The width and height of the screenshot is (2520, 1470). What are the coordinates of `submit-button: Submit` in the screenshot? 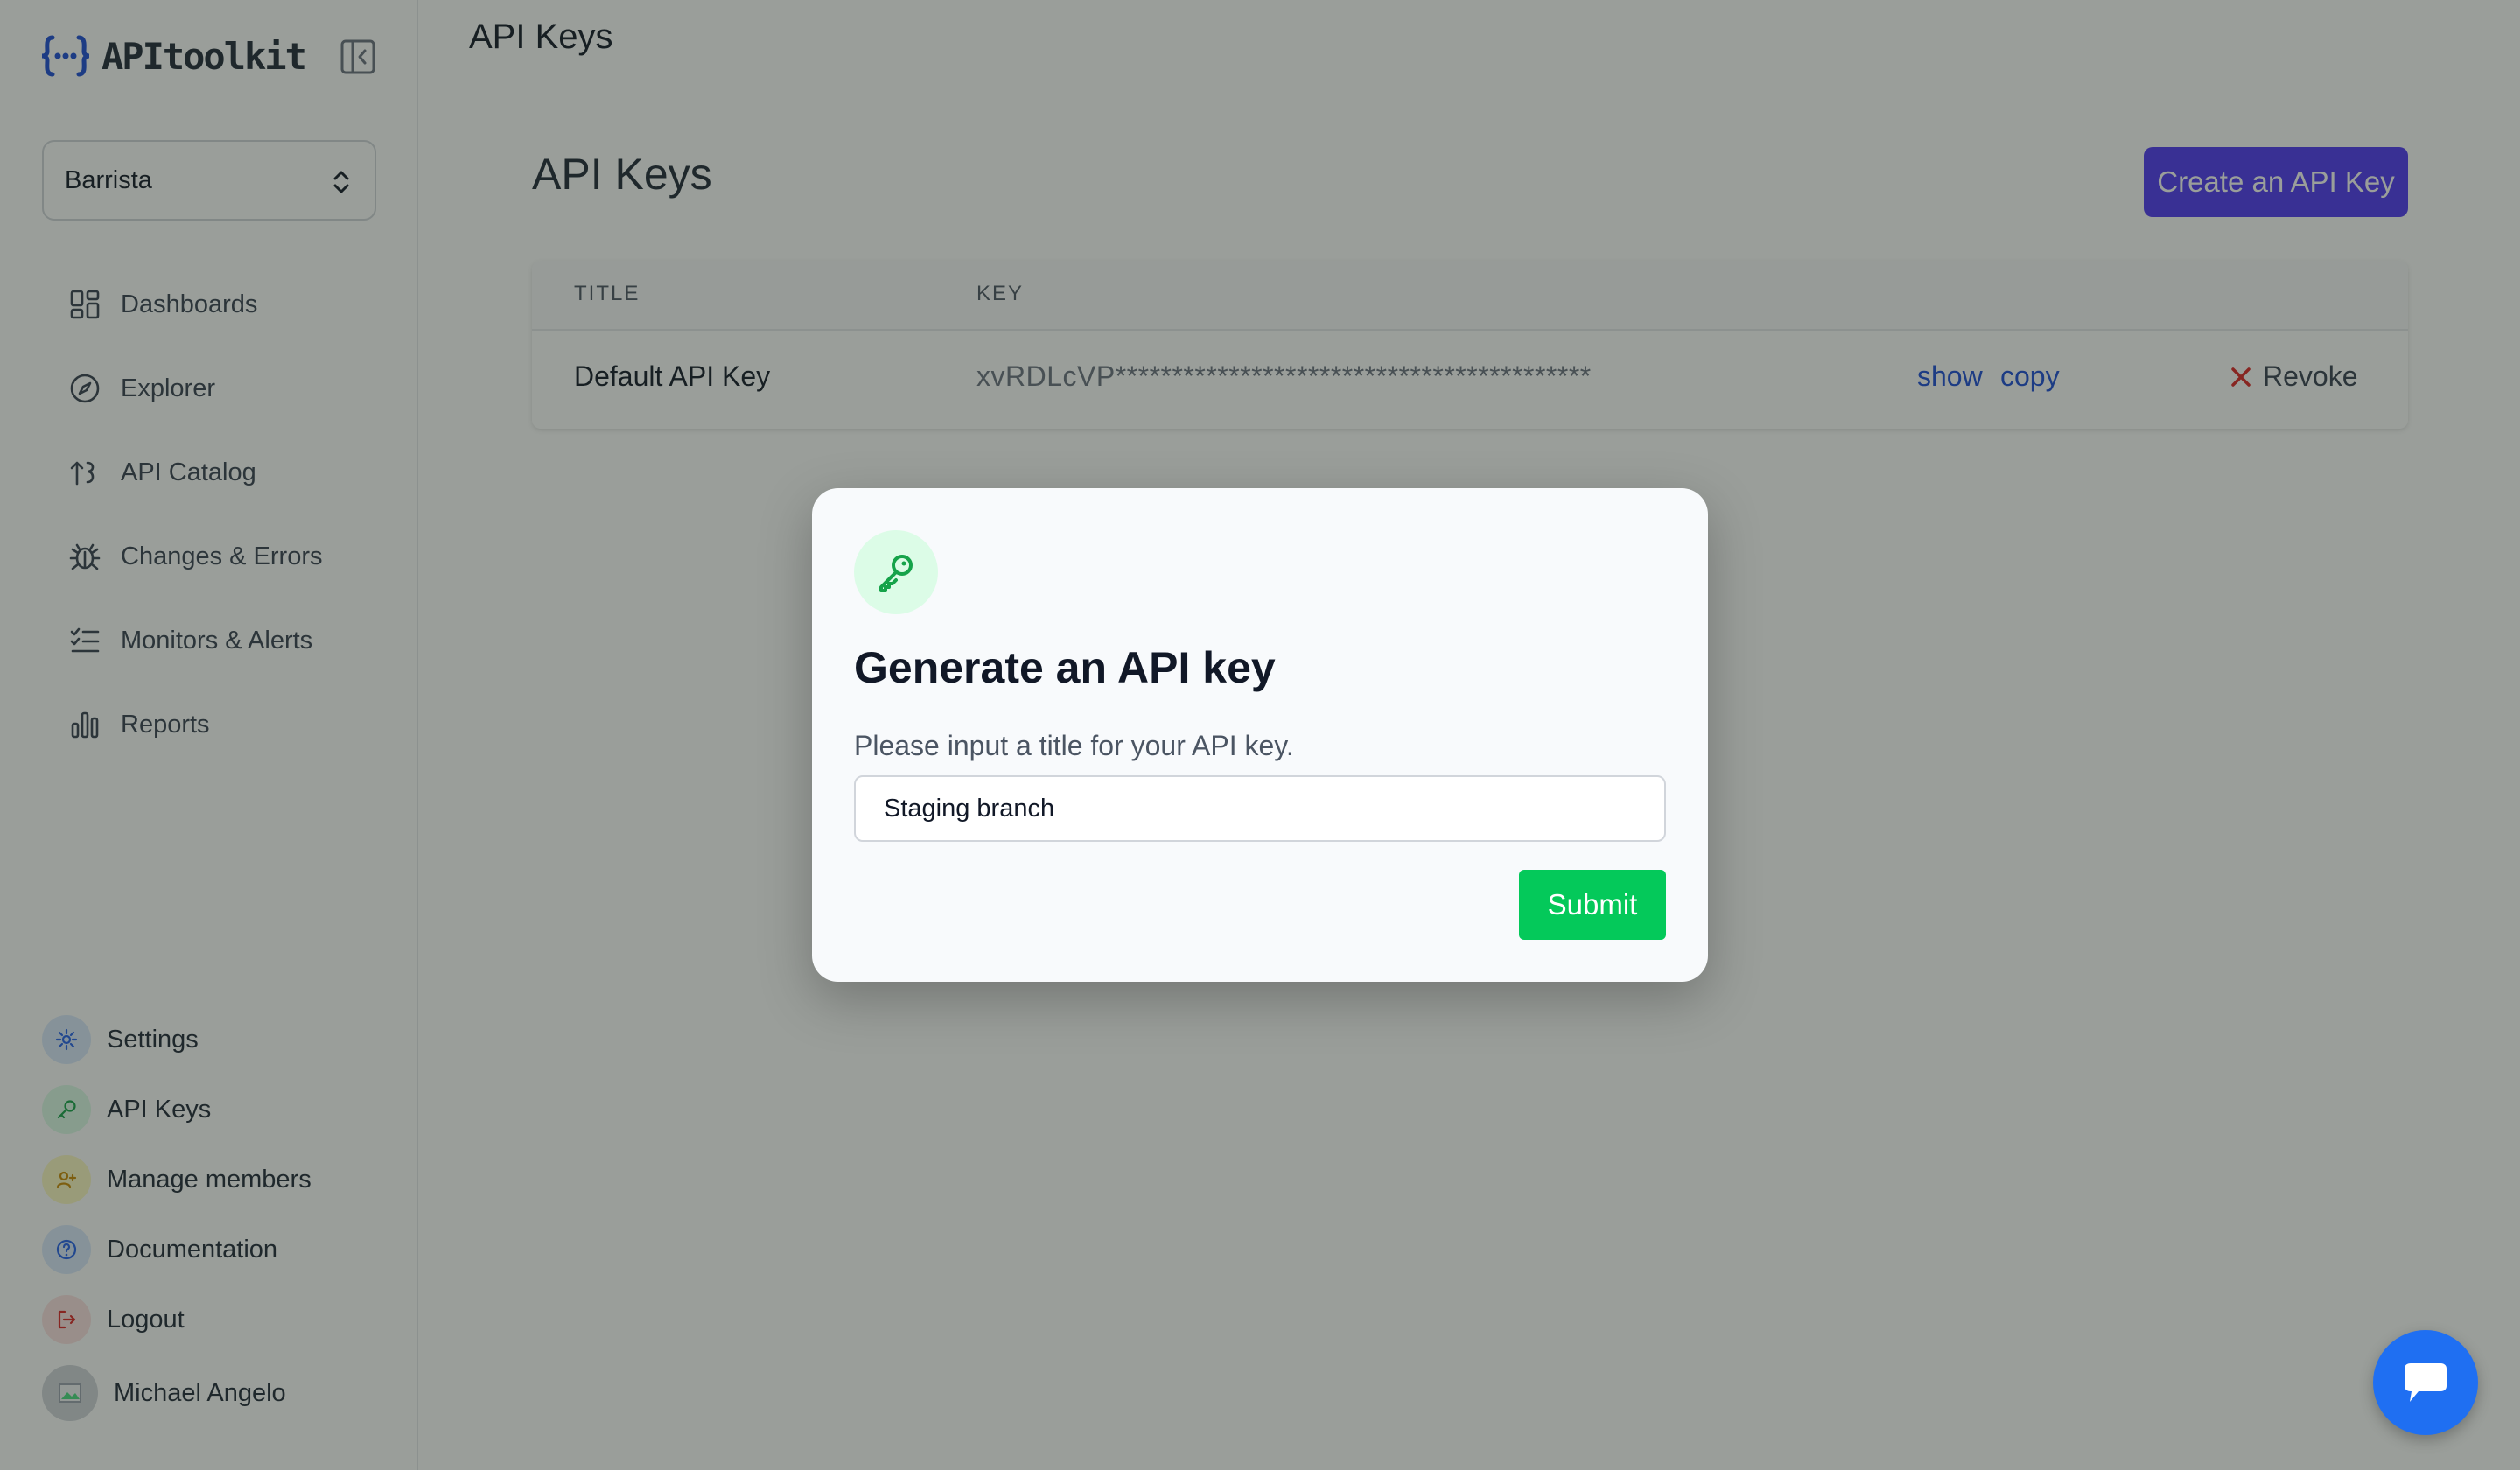 It's located at (1592, 905).